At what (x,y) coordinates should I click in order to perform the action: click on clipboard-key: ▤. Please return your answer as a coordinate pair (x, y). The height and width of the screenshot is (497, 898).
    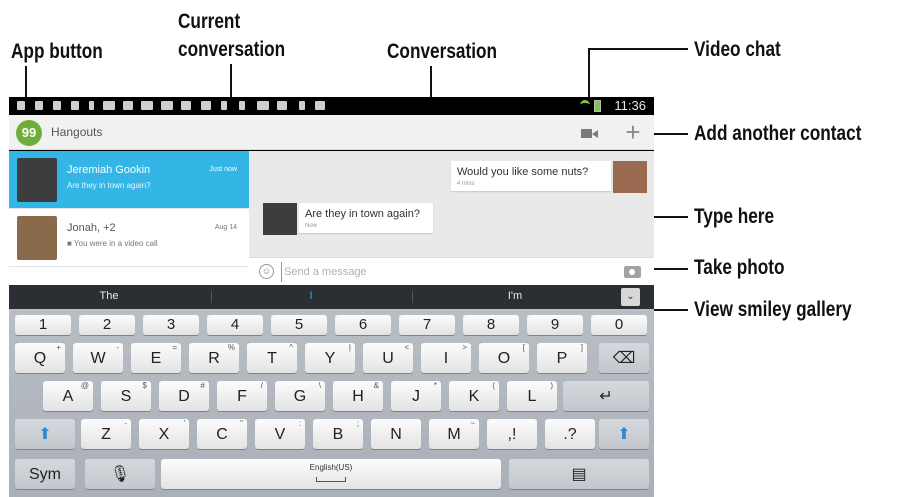
    Looking at the image, I should click on (579, 474).